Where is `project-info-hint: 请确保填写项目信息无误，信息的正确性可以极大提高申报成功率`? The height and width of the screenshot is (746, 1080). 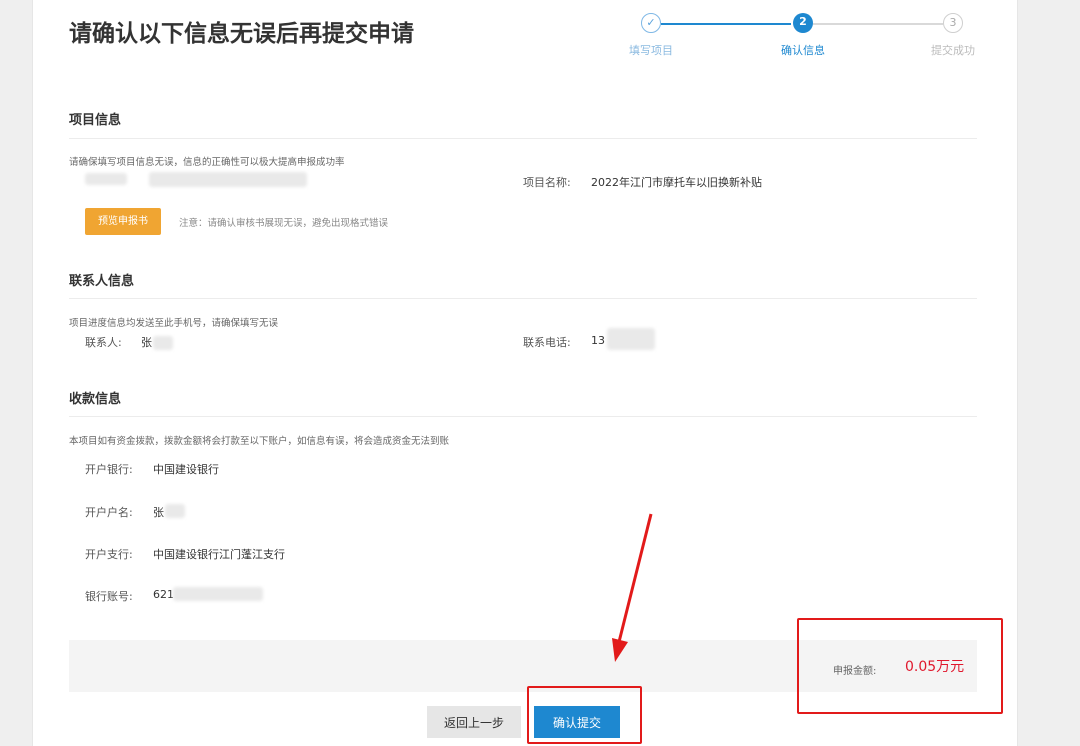 project-info-hint: 请确保填写项目信息无误，信息的正确性可以极大提高申报成功率 is located at coordinates (207, 162).